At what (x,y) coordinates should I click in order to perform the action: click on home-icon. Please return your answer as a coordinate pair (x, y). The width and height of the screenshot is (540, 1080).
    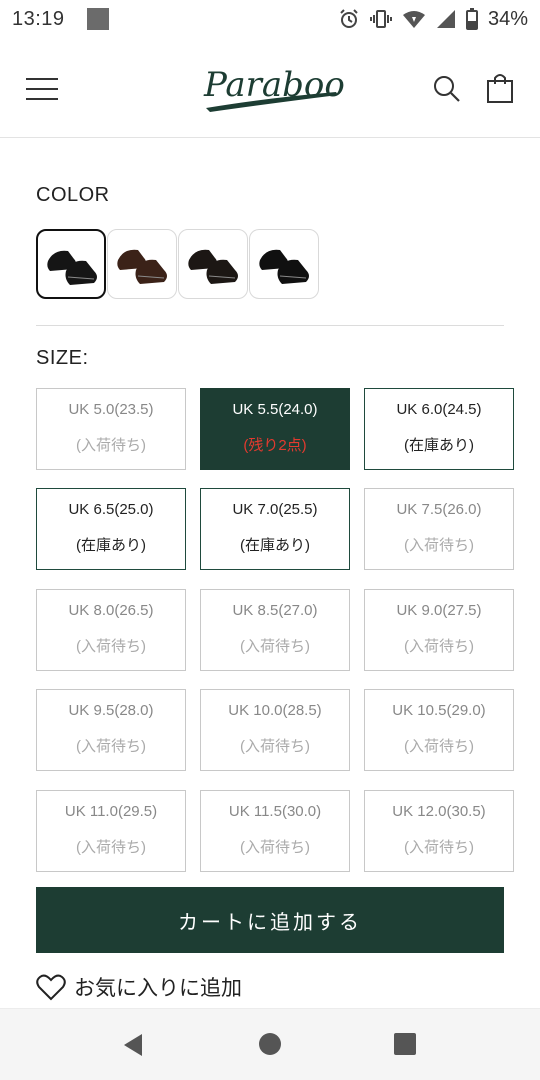
    Looking at the image, I should click on (270, 1044).